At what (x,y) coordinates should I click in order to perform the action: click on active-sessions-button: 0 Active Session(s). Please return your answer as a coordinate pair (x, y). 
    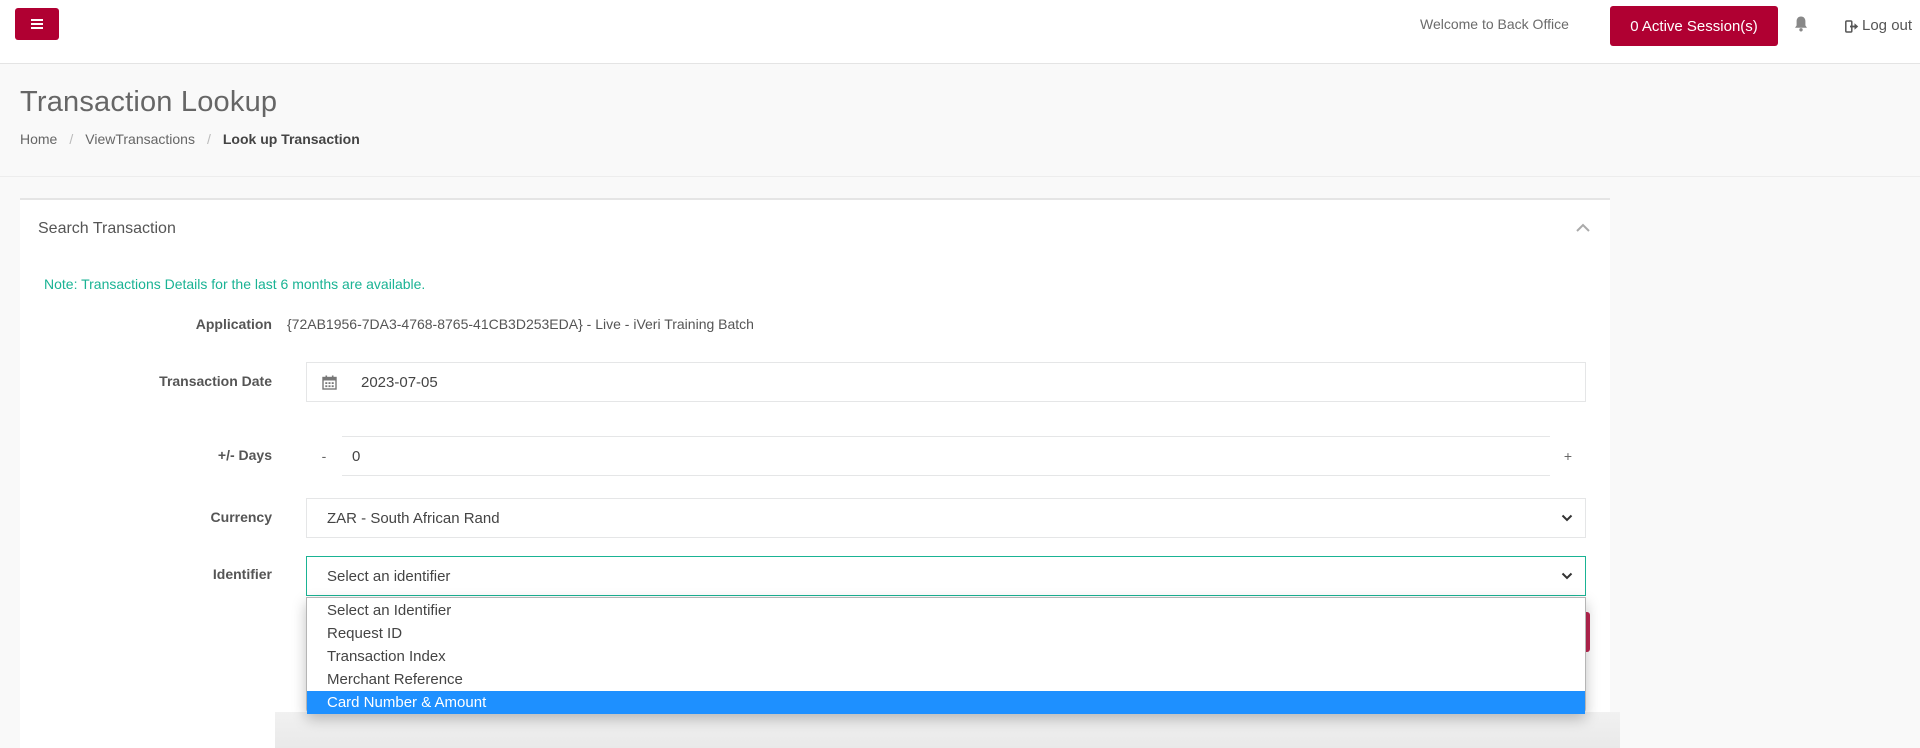
    Looking at the image, I should click on (1694, 26).